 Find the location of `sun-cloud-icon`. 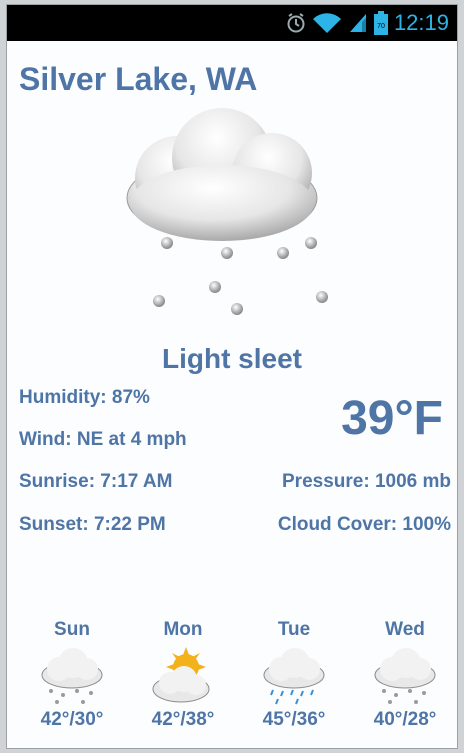

sun-cloud-icon is located at coordinates (181, 675).